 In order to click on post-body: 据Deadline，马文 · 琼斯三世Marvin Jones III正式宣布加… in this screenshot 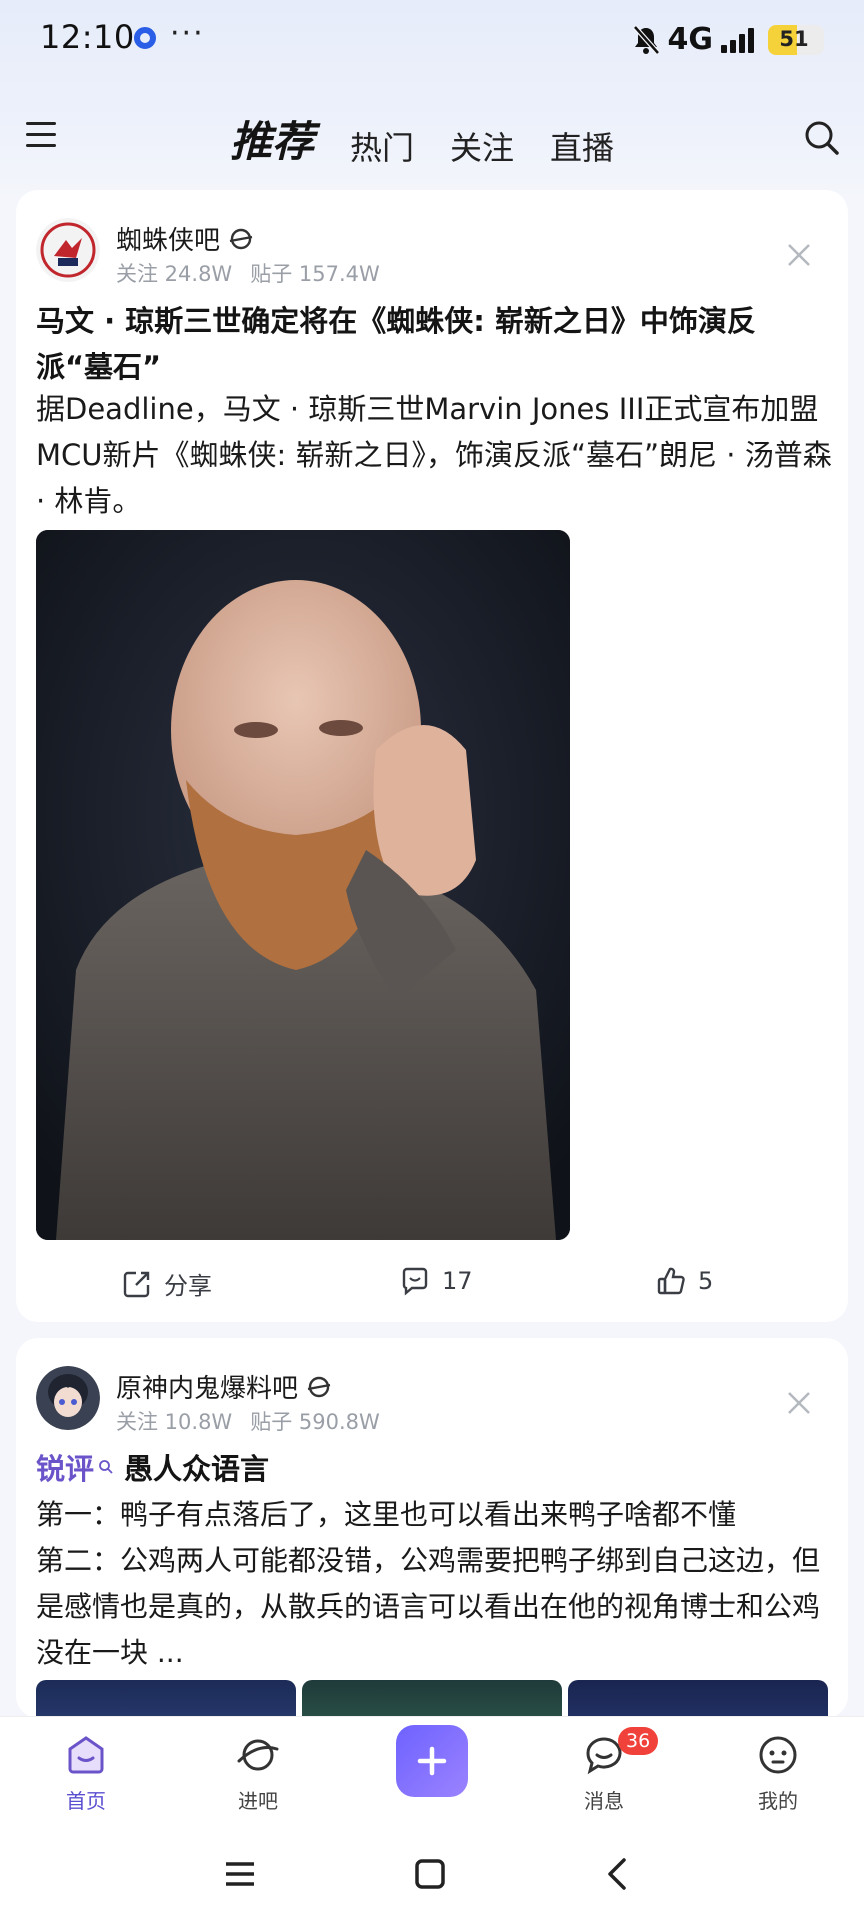, I will do `click(436, 455)`.